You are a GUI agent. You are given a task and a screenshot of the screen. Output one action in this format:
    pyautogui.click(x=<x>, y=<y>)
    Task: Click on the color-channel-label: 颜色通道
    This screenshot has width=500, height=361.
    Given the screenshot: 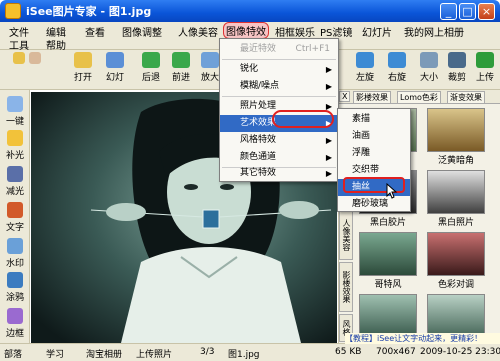 What is the action you would take?
    pyautogui.click(x=258, y=157)
    